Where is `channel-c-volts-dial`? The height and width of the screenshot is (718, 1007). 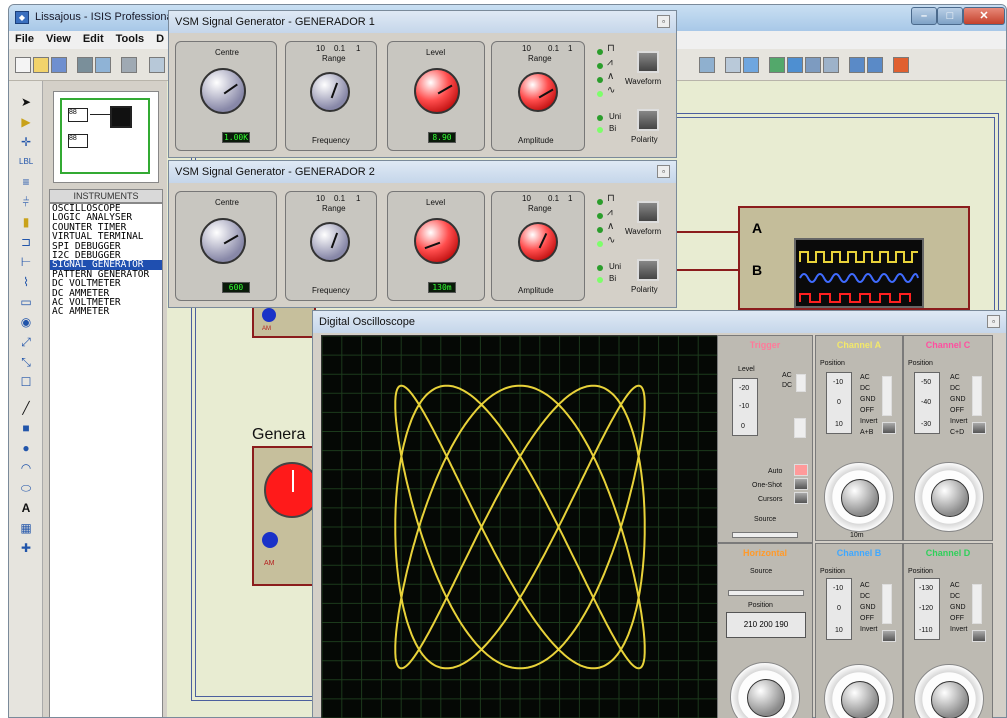
channel-c-volts-dial is located at coordinates (949, 497).